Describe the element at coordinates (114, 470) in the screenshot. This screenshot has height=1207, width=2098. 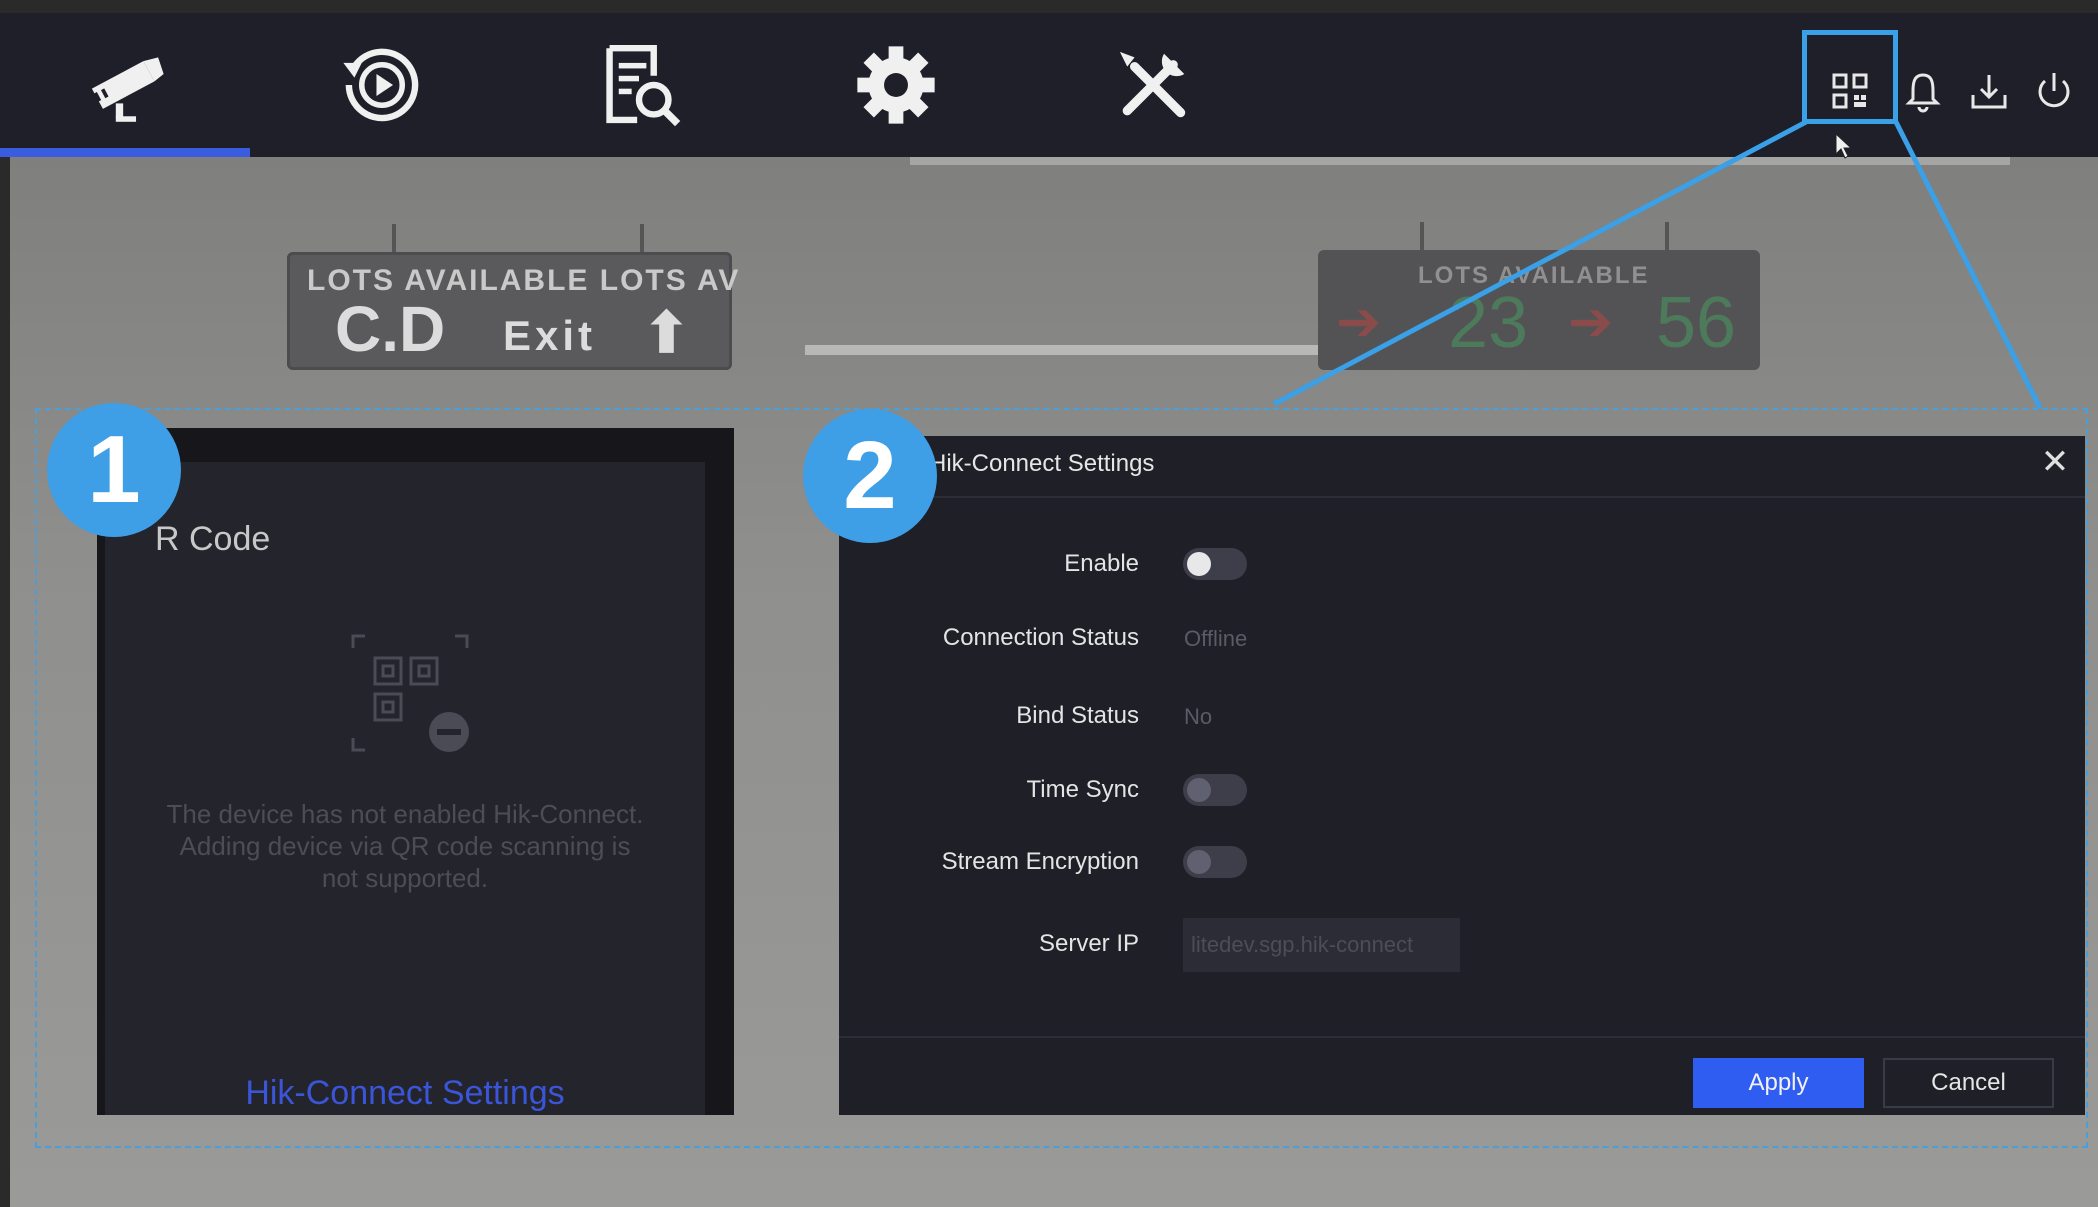
I see `step-badge-1: 1` at that location.